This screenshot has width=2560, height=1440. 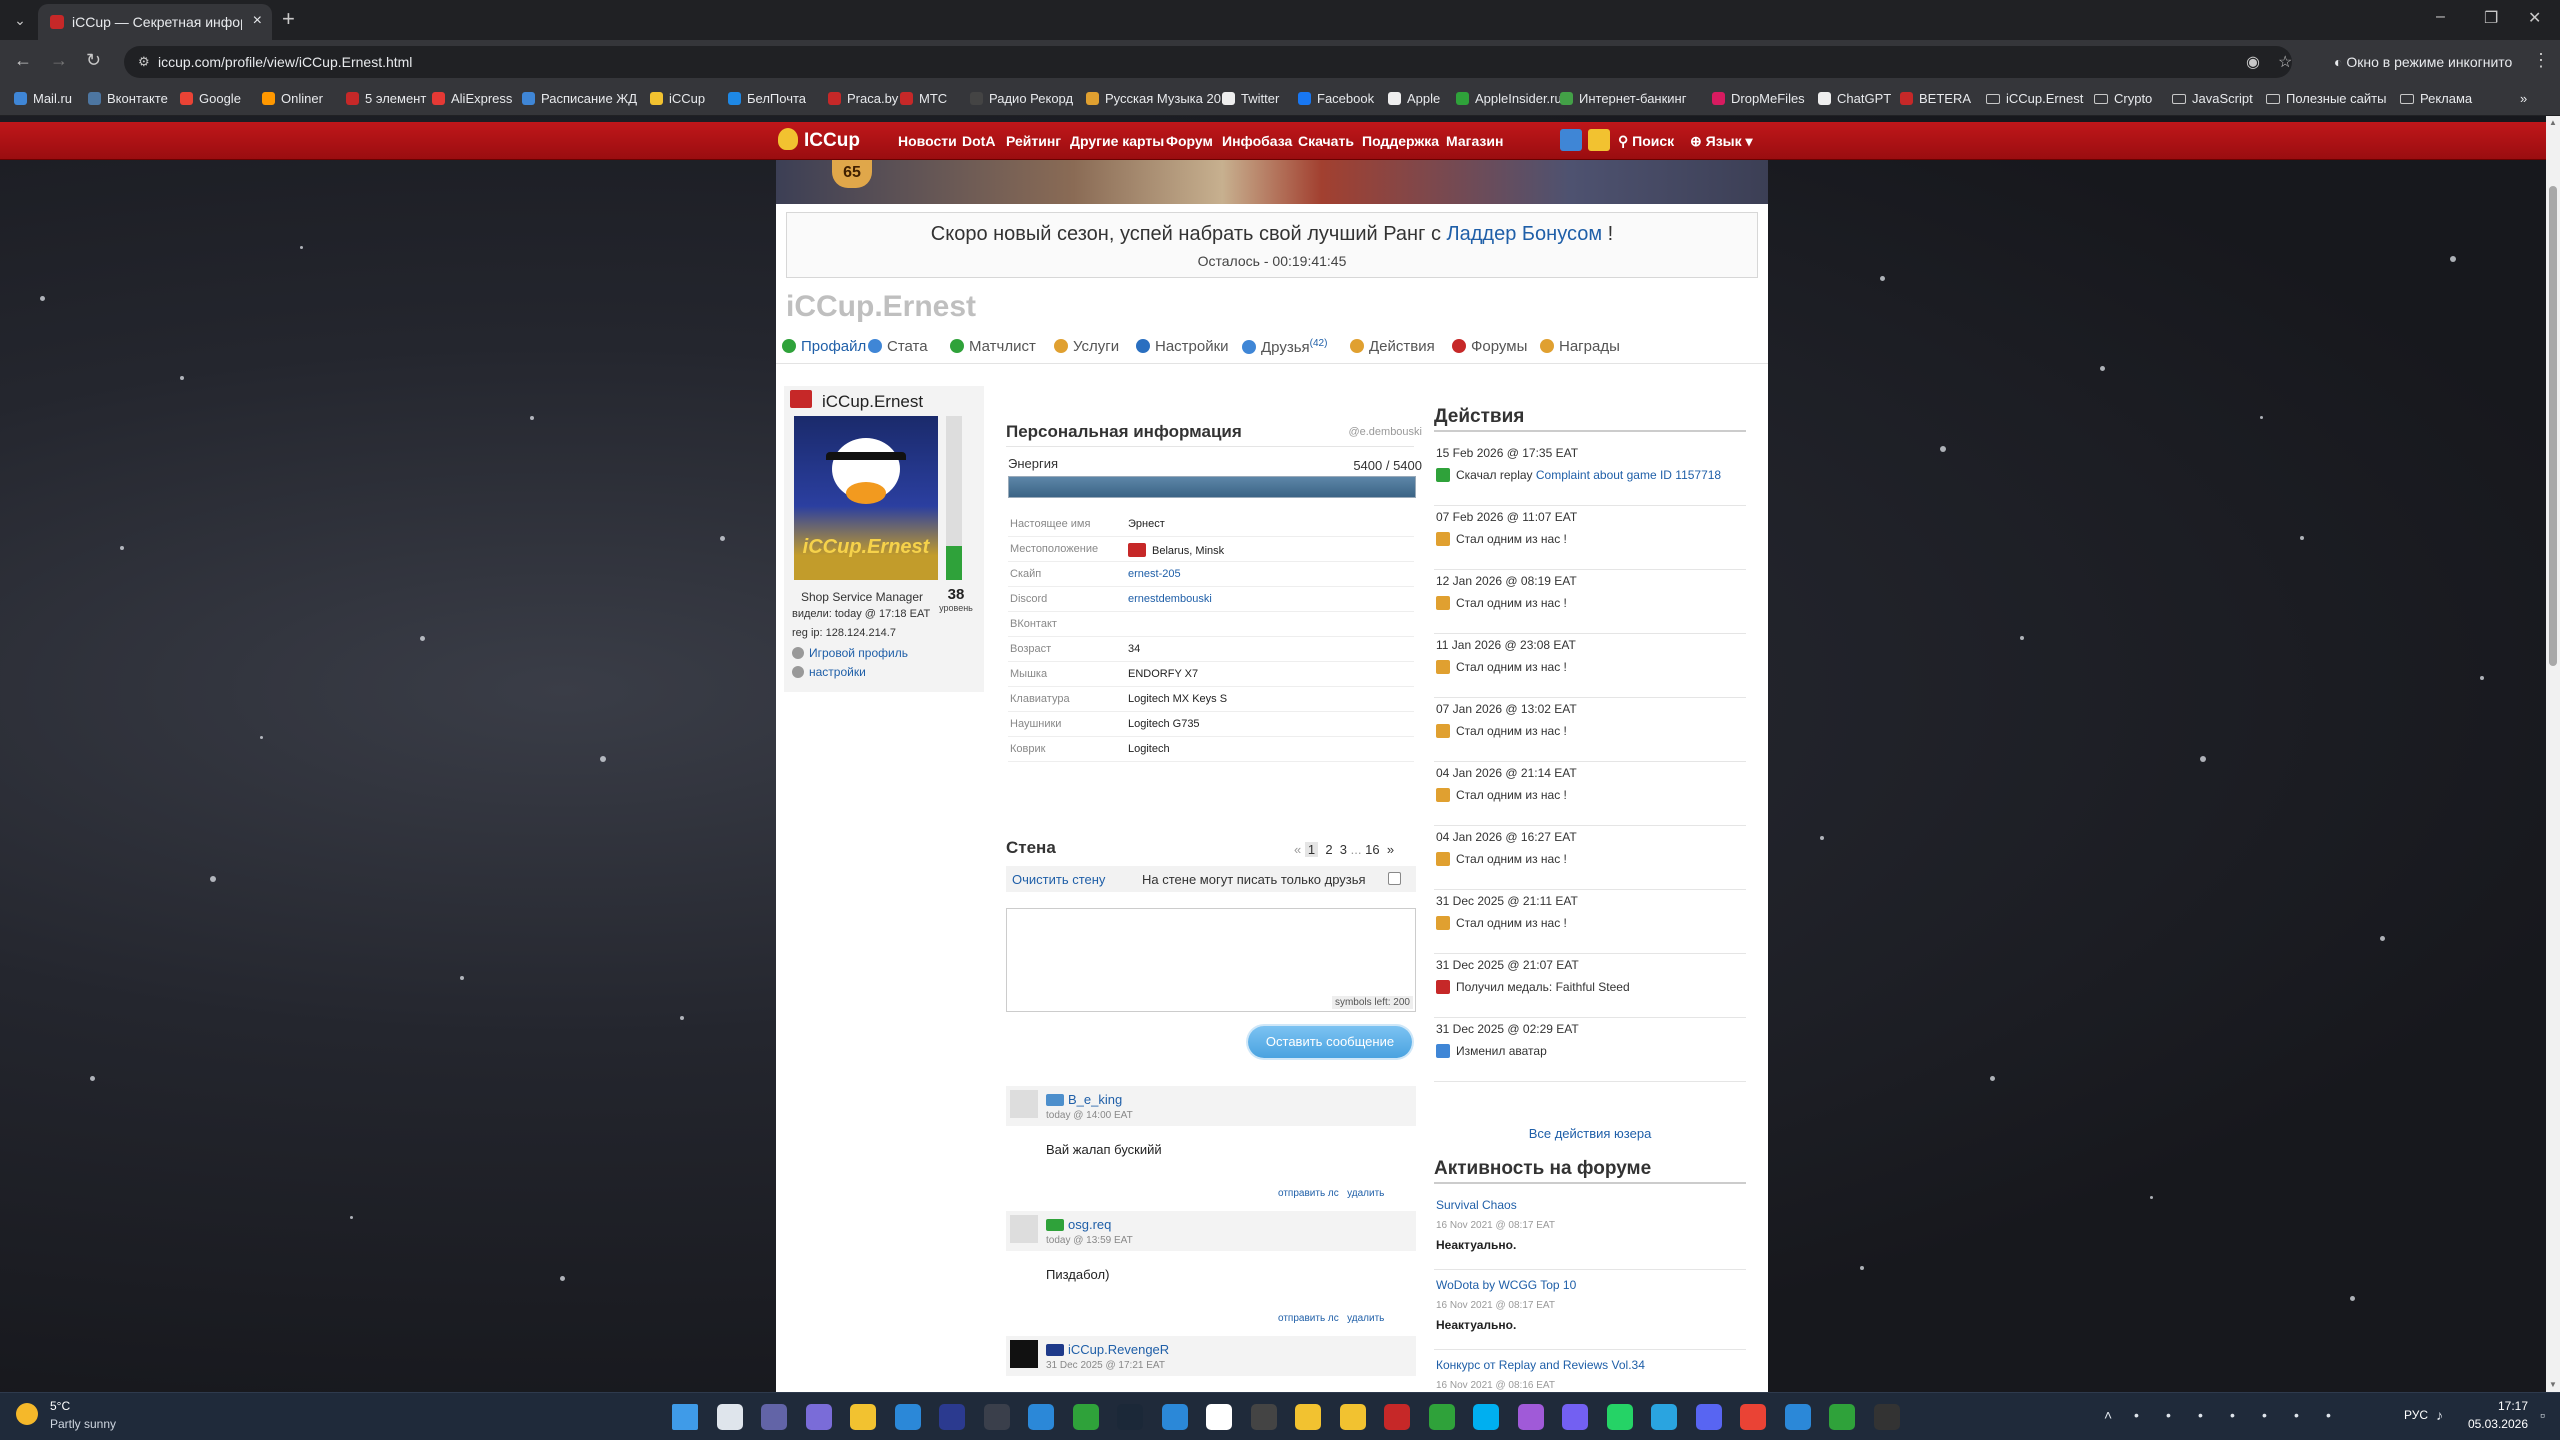 What do you see at coordinates (1721, 141) in the screenshot?
I see `language-dropdown: ⊕ Язык ▾` at bounding box center [1721, 141].